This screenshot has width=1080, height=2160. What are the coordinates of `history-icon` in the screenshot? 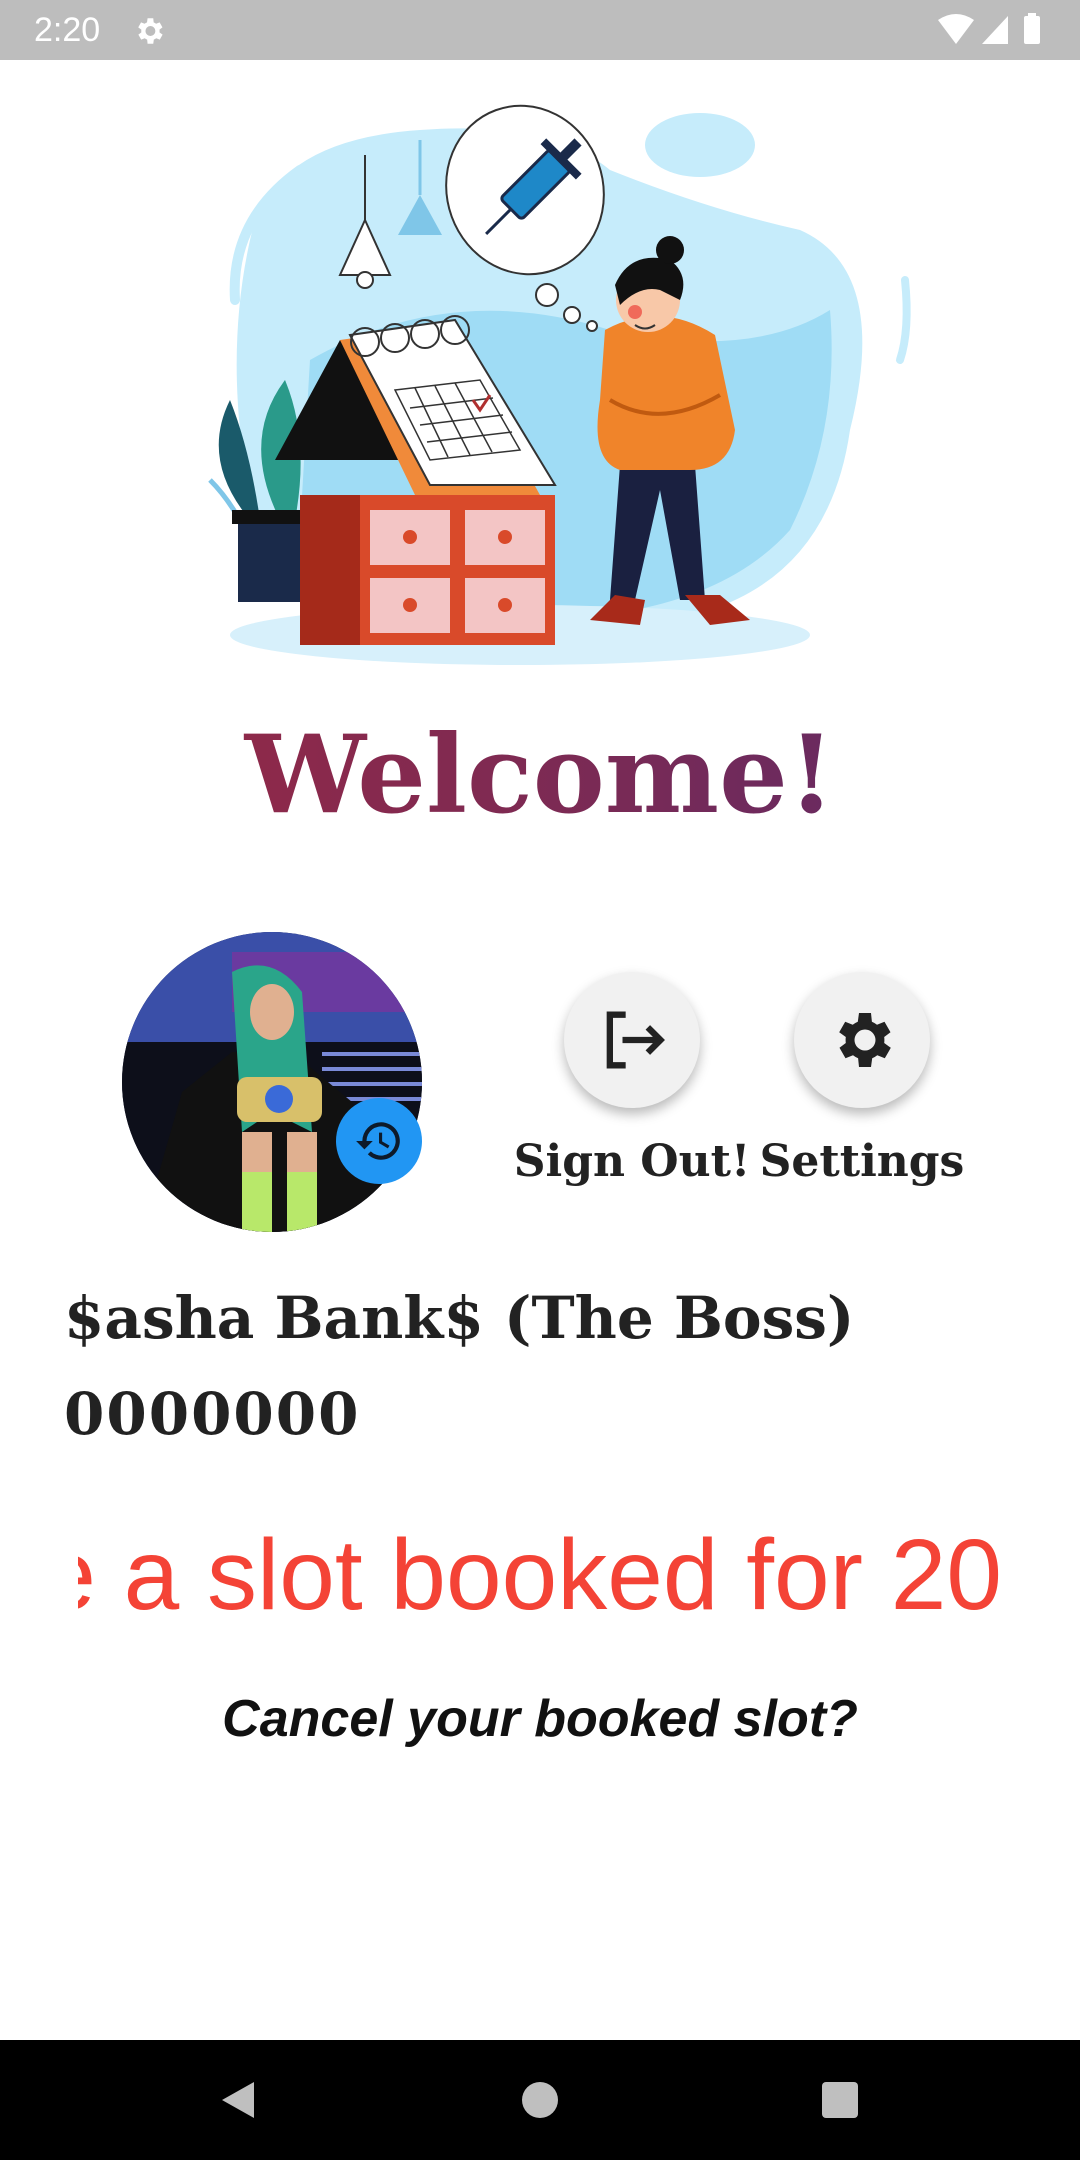 It's located at (378, 1141).